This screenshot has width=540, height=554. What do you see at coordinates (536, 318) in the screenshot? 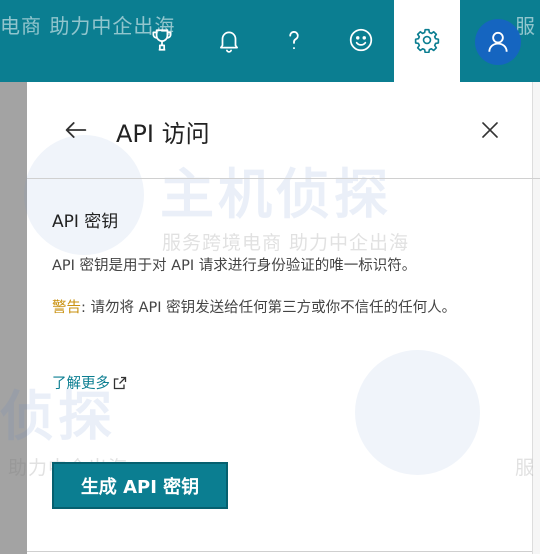
I see `background-edge` at bounding box center [536, 318].